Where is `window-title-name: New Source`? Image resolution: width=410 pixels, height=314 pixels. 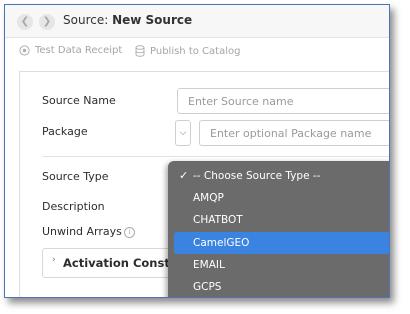 window-title-name: New Source is located at coordinates (152, 20).